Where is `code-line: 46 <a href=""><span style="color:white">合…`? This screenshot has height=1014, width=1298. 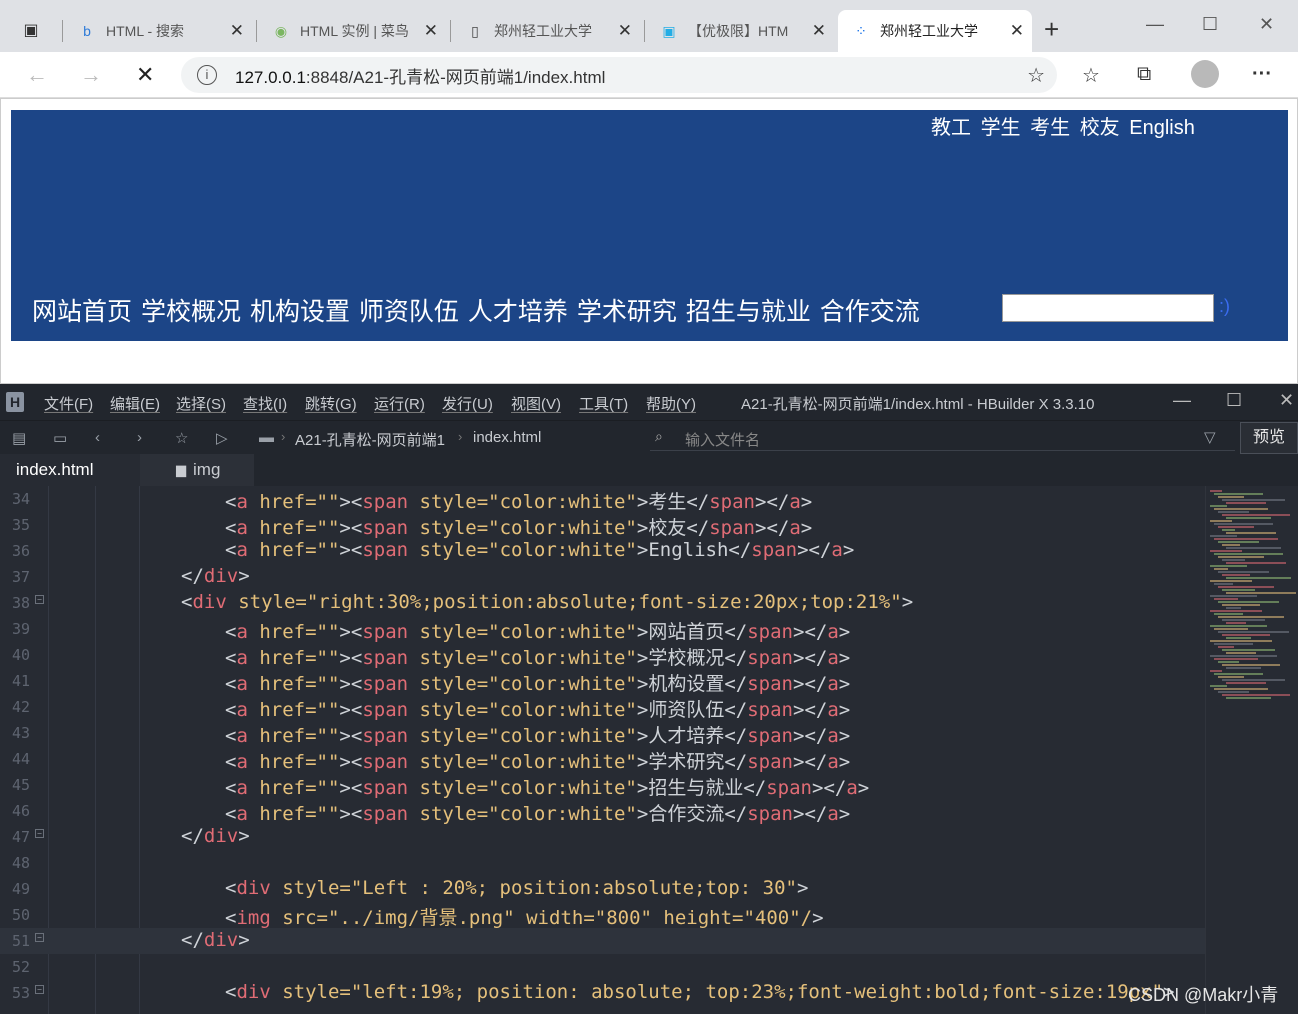
code-line: 46 <a href=""><span style="color:white">合… is located at coordinates (602, 811).